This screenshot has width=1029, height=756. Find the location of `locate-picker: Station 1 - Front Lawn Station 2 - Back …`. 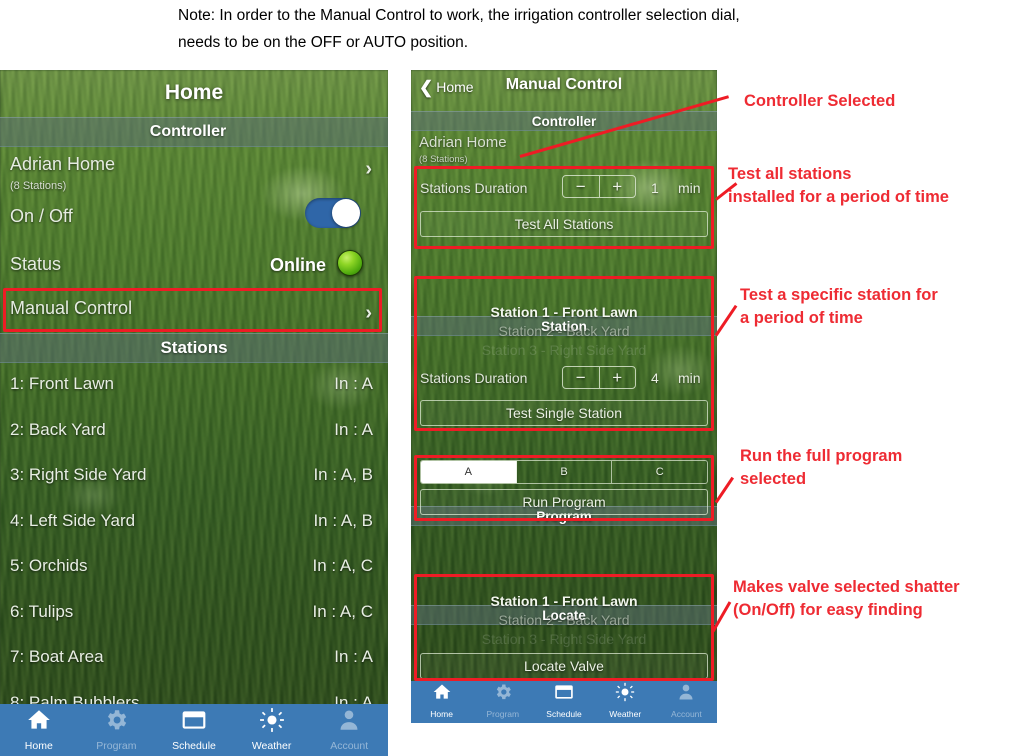

locate-picker: Station 1 - Front Lawn Station 2 - Back … is located at coordinates (564, 620).